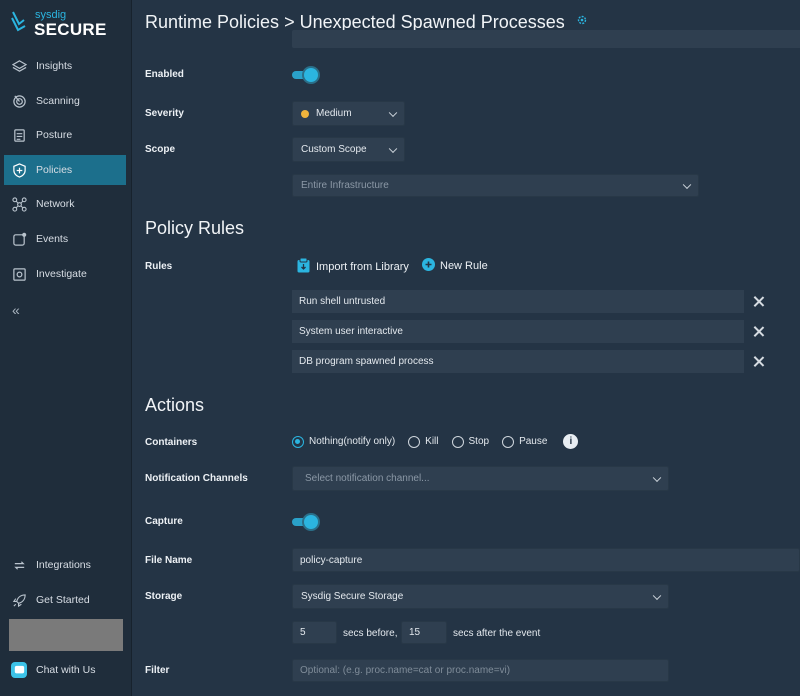  I want to click on radio-nothing: Nothing(notify only), so click(343, 441).